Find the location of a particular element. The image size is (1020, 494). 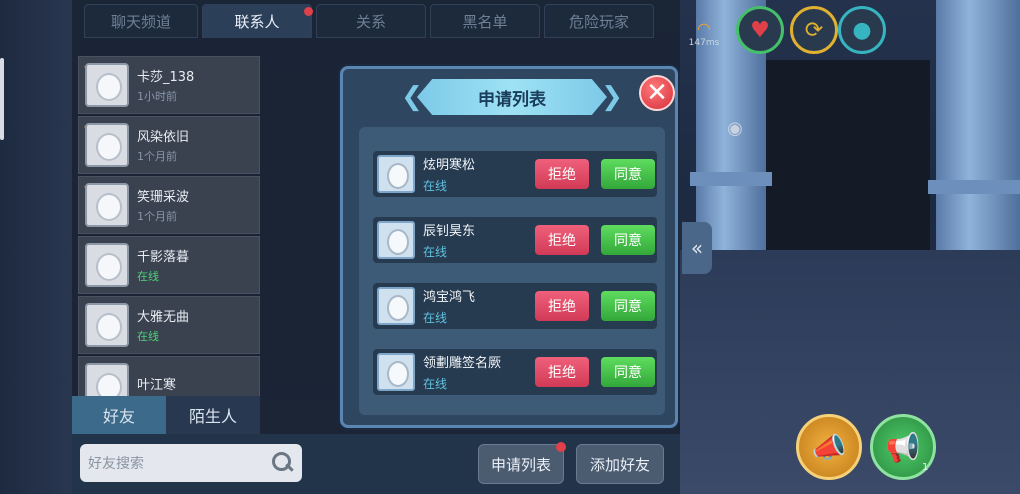

list-item: ★ 风染依旧1个月前 is located at coordinates (169, 145).